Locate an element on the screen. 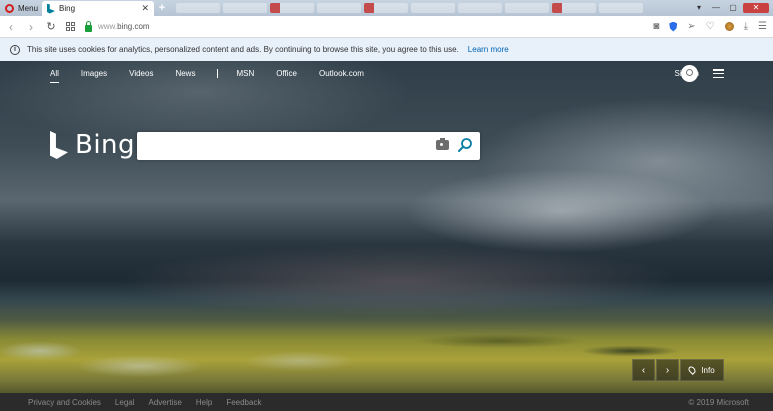 The image size is (773, 411). close-tab-icon: ✕ is located at coordinates (145, 8).